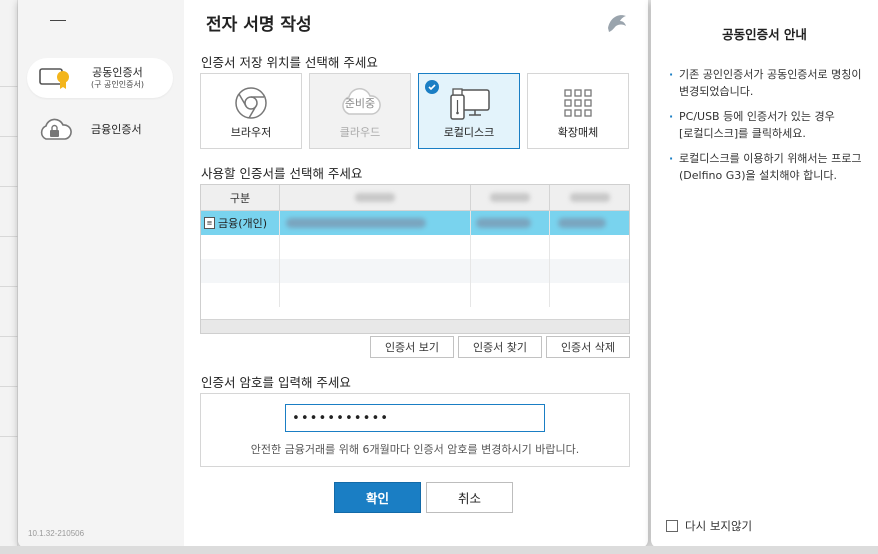  Describe the element at coordinates (240, 197) in the screenshot. I see `column-header-type: 구분` at that location.